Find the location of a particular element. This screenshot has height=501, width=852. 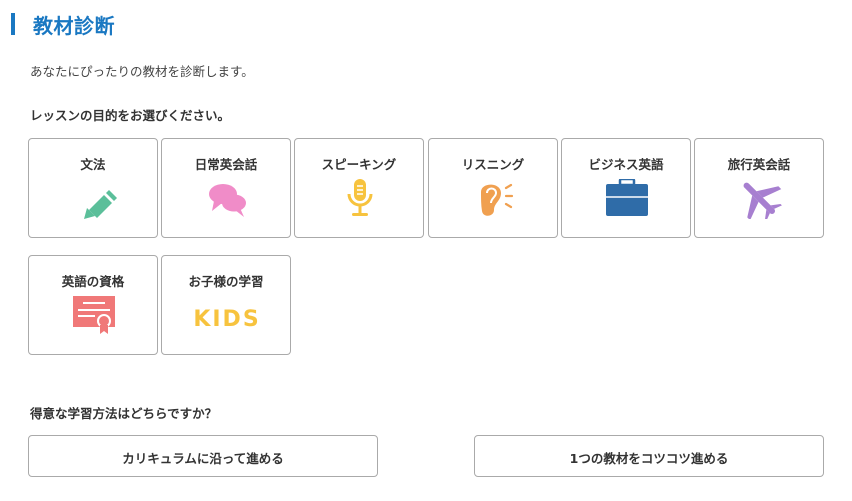

purpose-label: 文法 is located at coordinates (93, 164).